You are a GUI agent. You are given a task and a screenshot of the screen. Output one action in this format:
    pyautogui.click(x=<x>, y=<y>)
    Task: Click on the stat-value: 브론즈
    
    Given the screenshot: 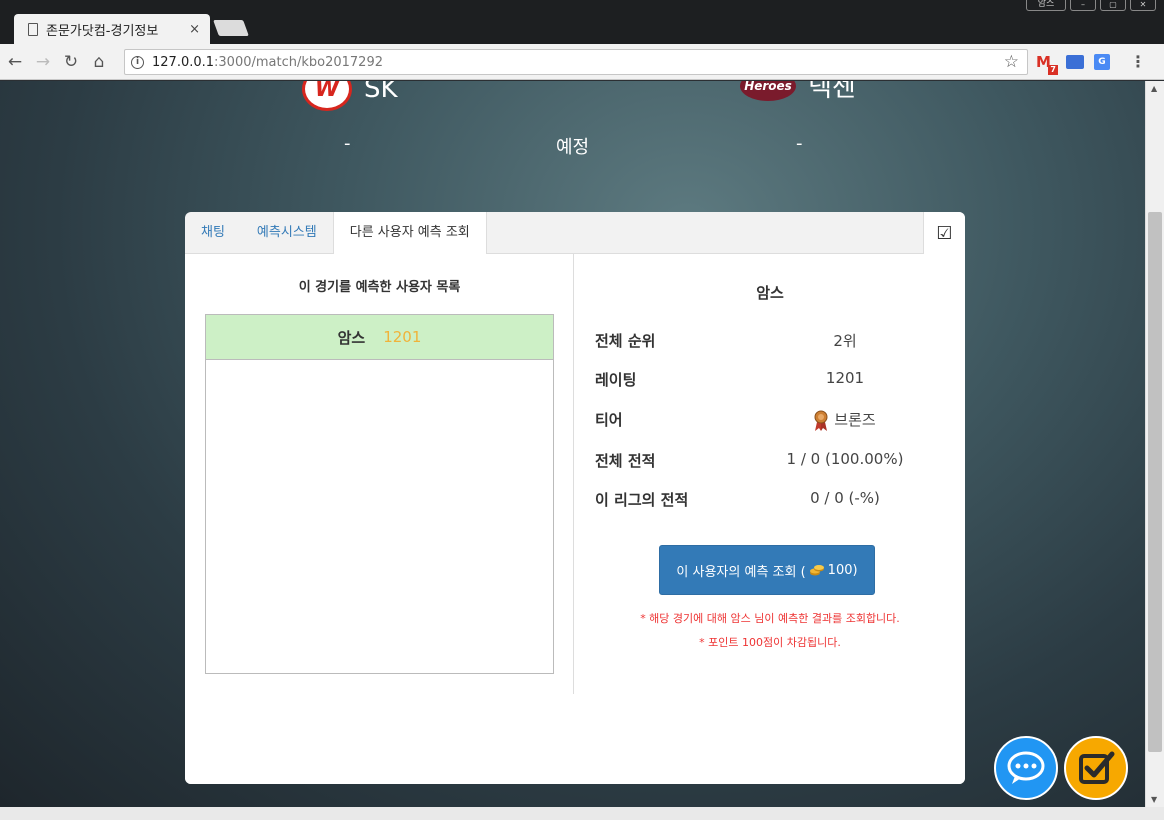 What is the action you would take?
    pyautogui.click(x=845, y=420)
    